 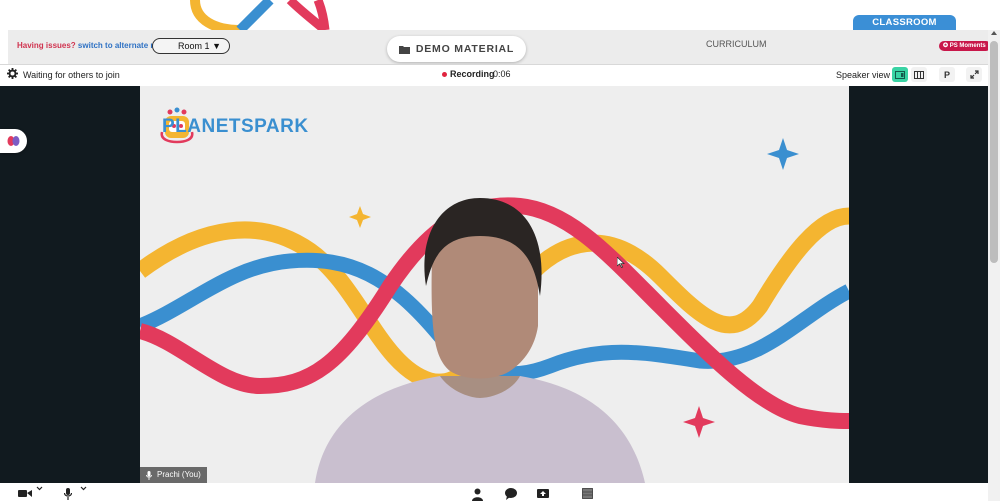 I want to click on brain-icon, so click(x=13, y=141).